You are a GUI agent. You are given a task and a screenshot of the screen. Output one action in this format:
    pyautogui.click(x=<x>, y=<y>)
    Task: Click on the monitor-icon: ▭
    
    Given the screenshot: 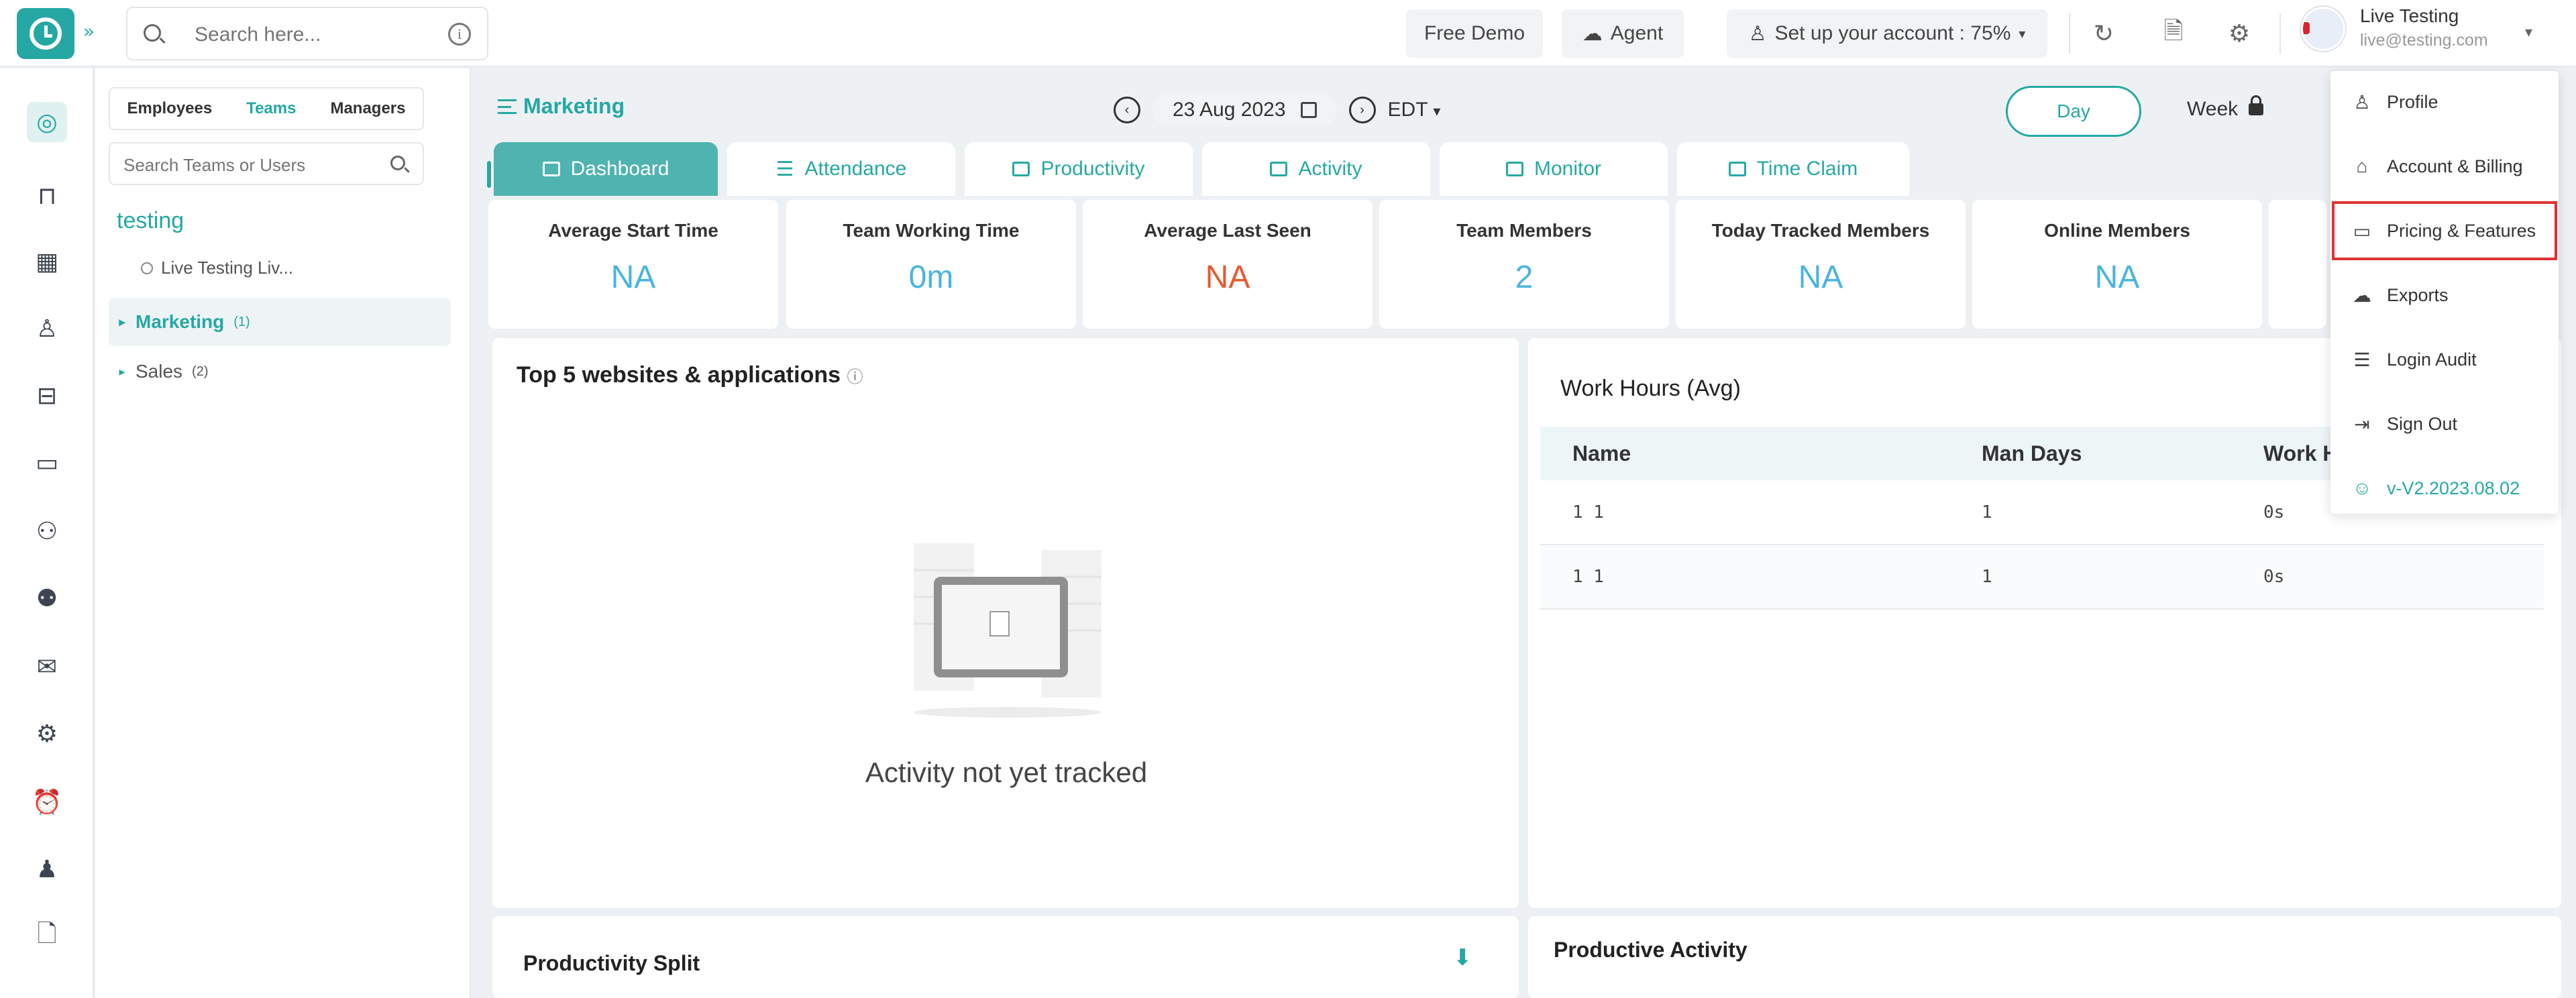 What is the action you would take?
    pyautogui.click(x=47, y=463)
    